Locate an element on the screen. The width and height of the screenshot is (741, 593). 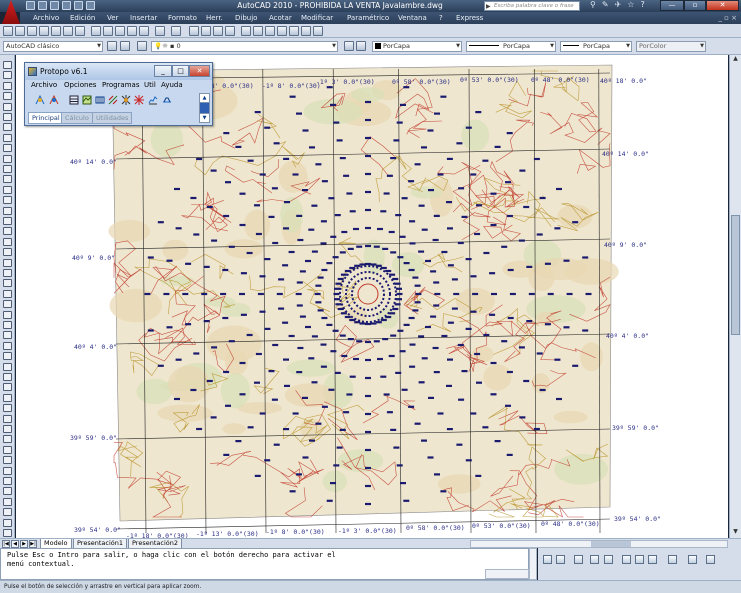
qnew-icon is located at coordinates (8, 31).